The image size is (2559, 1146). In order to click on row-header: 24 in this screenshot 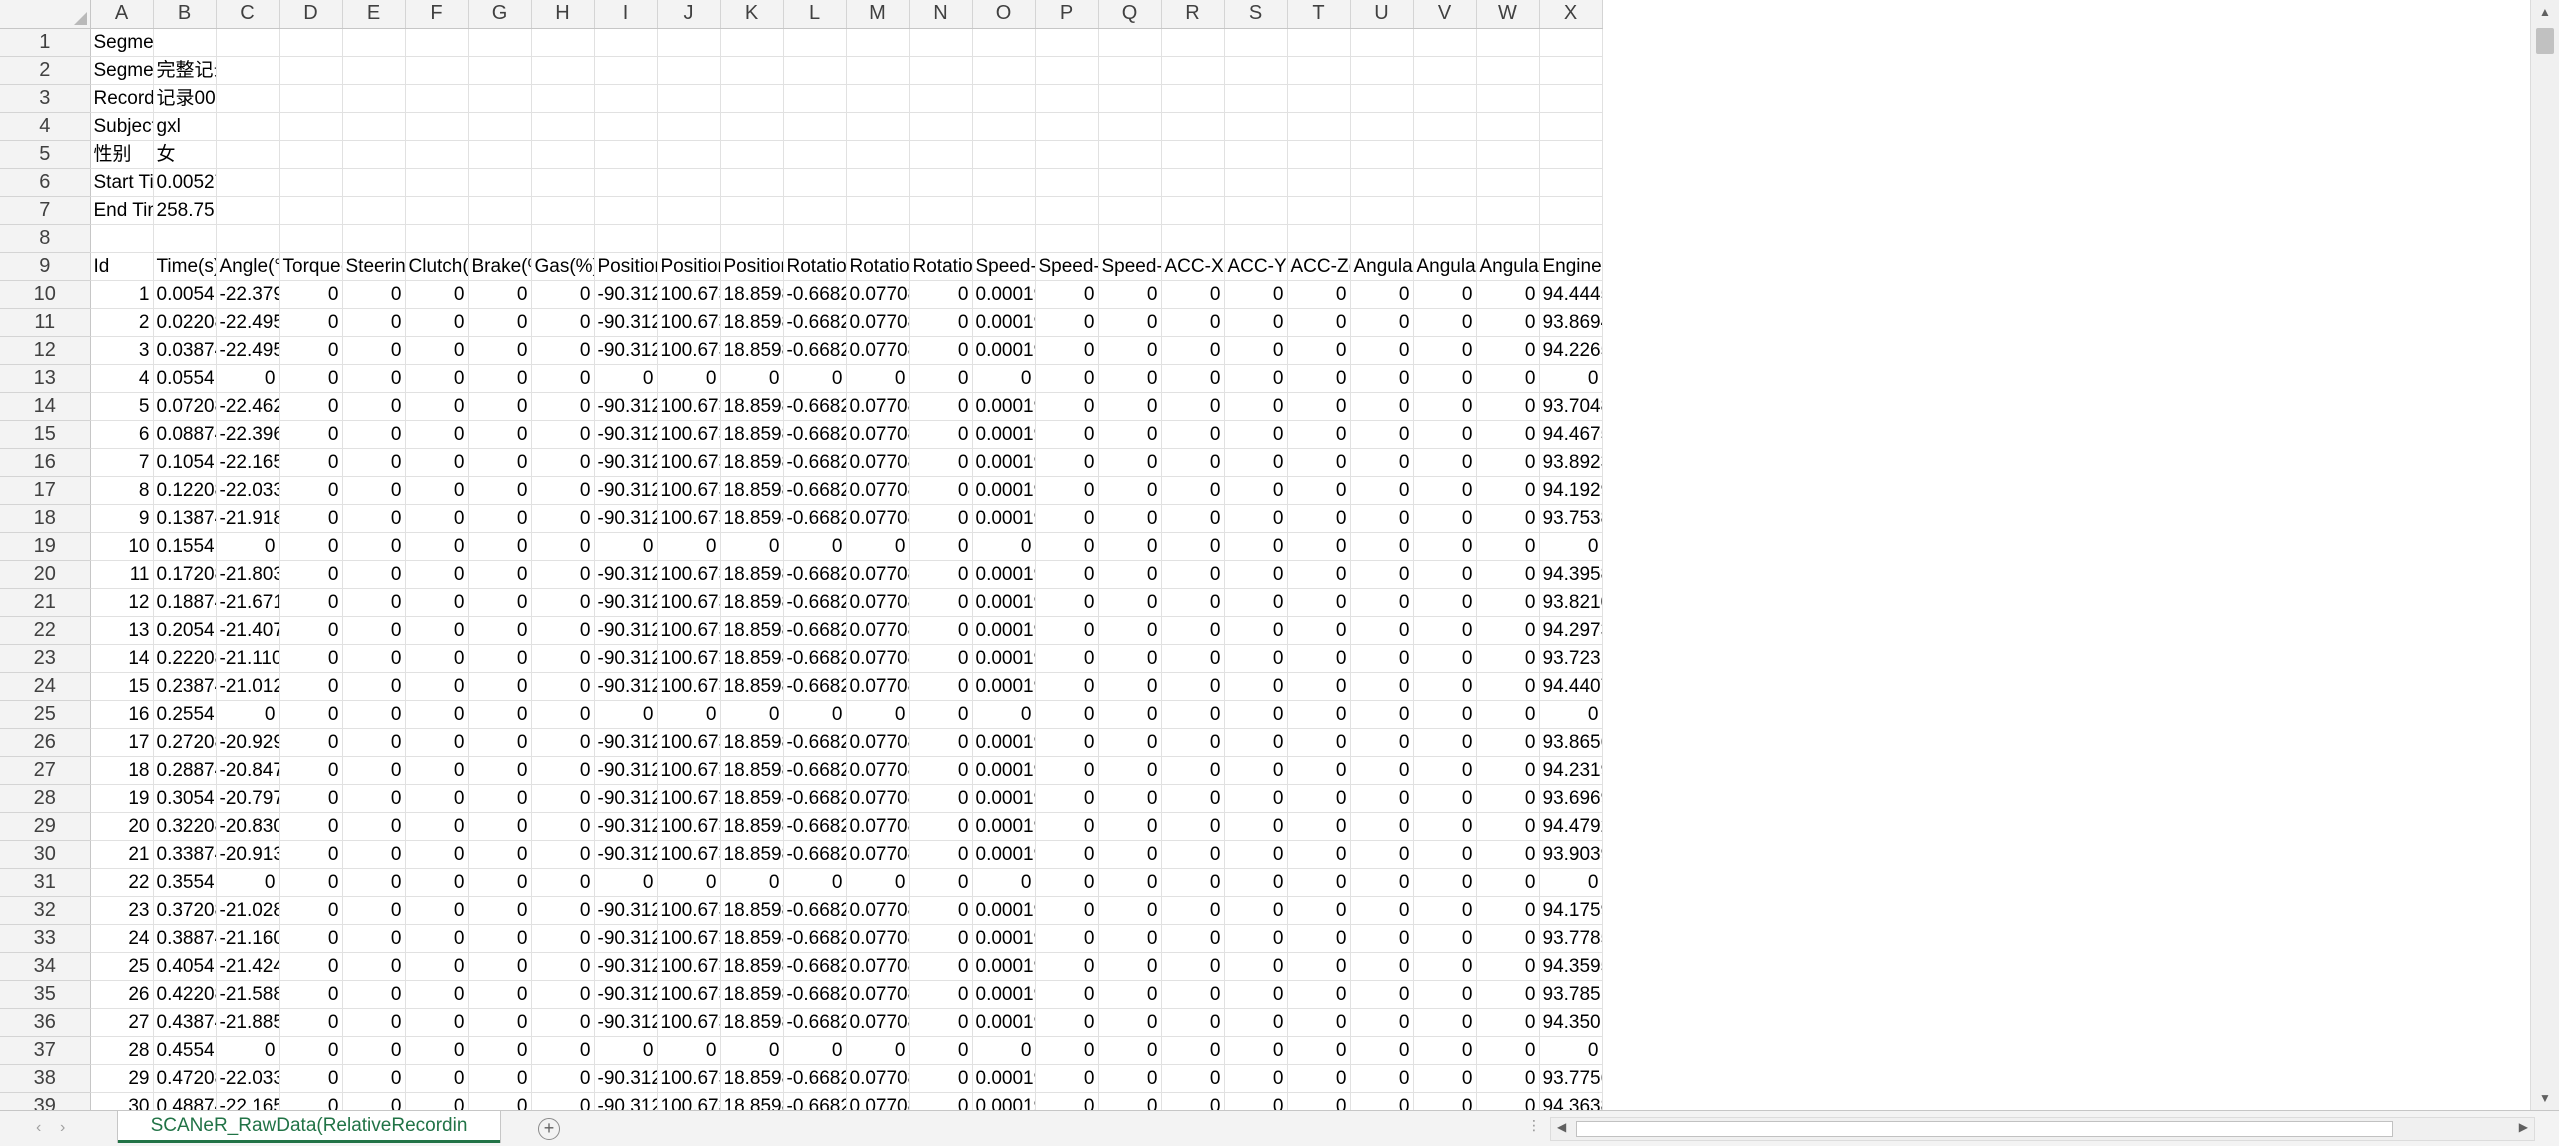, I will do `click(45, 686)`.